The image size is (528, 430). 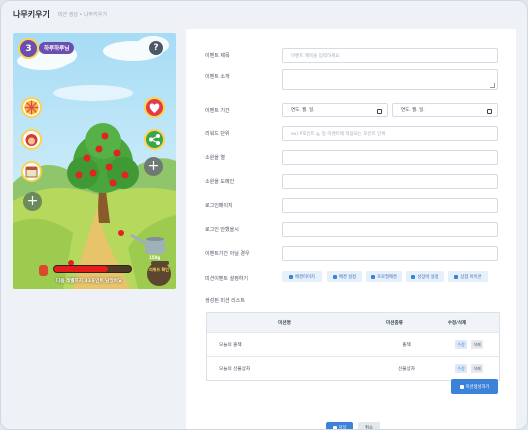 I want to click on cancel-label: 취소, so click(x=369, y=427).